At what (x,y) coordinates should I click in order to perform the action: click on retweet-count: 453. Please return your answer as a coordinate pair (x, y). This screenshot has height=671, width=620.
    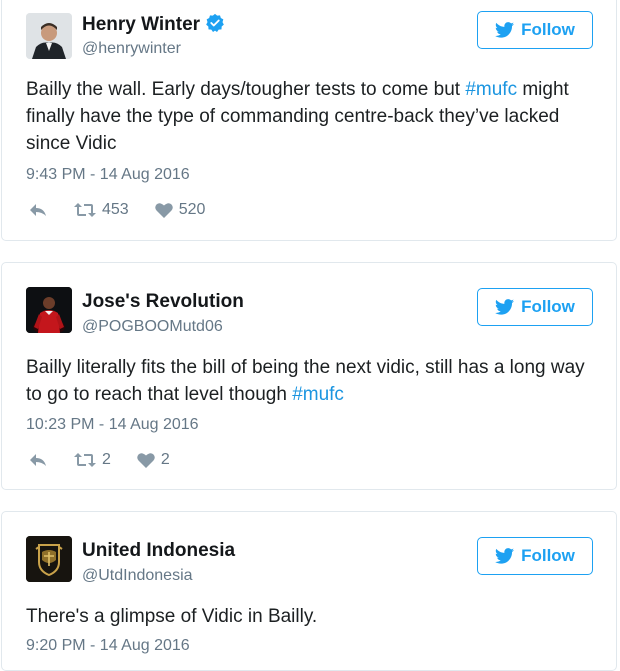
    Looking at the image, I should click on (115, 209).